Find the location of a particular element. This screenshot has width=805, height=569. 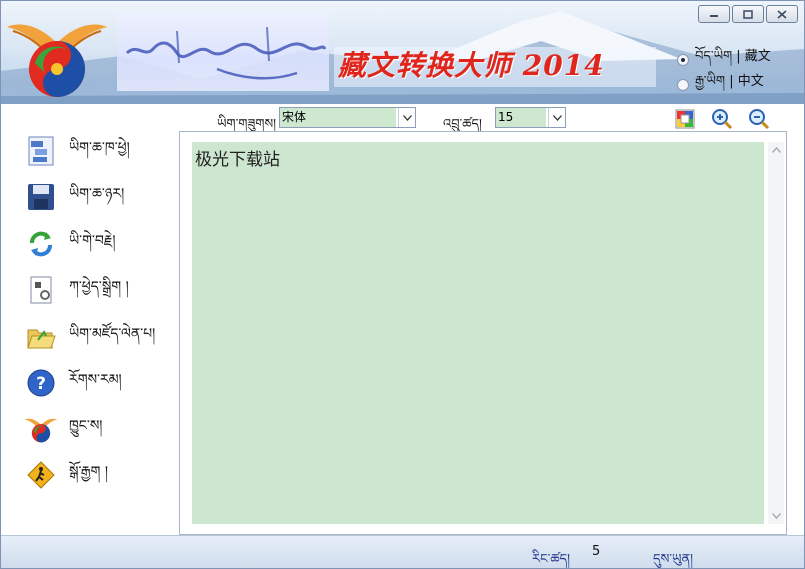

maximize-icon is located at coordinates (748, 14).